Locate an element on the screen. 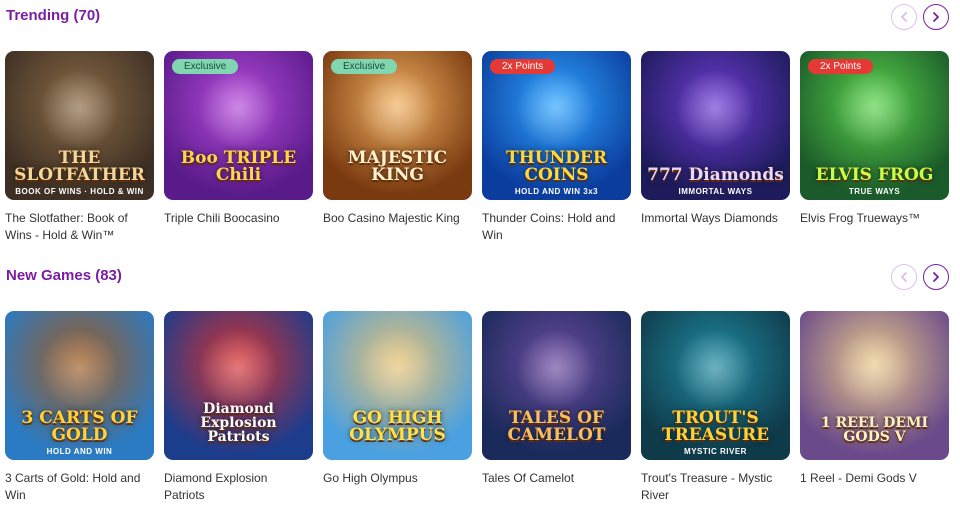 Image resolution: width=960 pixels, height=511 pixels. trending-next-button is located at coordinates (936, 17).